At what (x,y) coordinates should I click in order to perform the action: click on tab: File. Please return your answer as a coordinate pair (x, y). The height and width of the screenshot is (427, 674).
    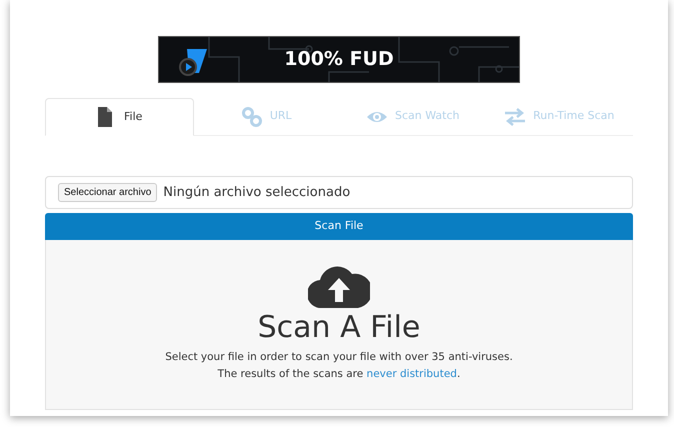
    Looking at the image, I should click on (119, 117).